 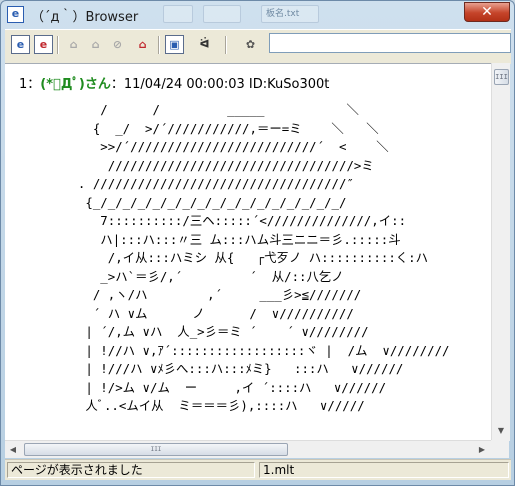 I want to click on post-author-name: (*ﾟДﾟ)さん, so click(x=75, y=84).